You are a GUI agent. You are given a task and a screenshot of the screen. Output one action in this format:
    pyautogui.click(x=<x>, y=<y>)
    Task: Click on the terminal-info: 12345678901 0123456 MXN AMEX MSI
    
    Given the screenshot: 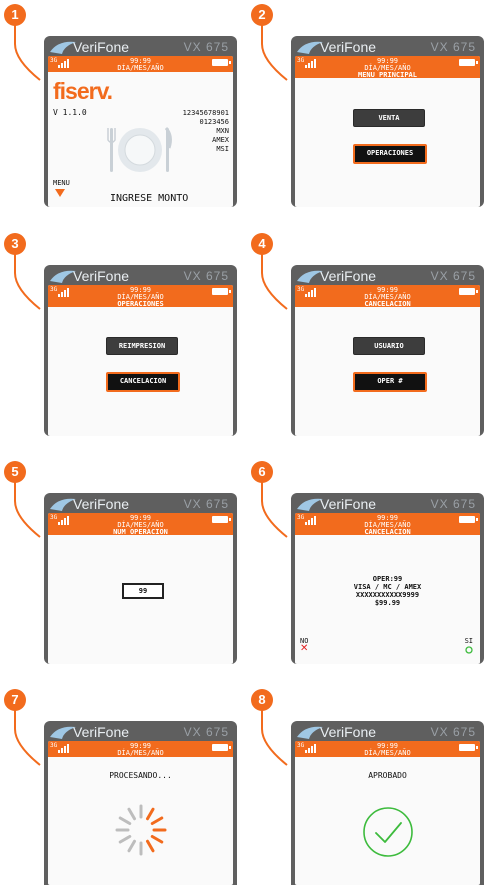 What is the action you would take?
    pyautogui.click(x=206, y=131)
    